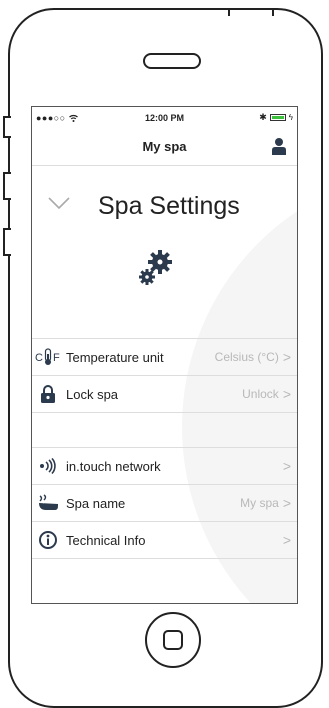  I want to click on network-icon, so click(48, 466).